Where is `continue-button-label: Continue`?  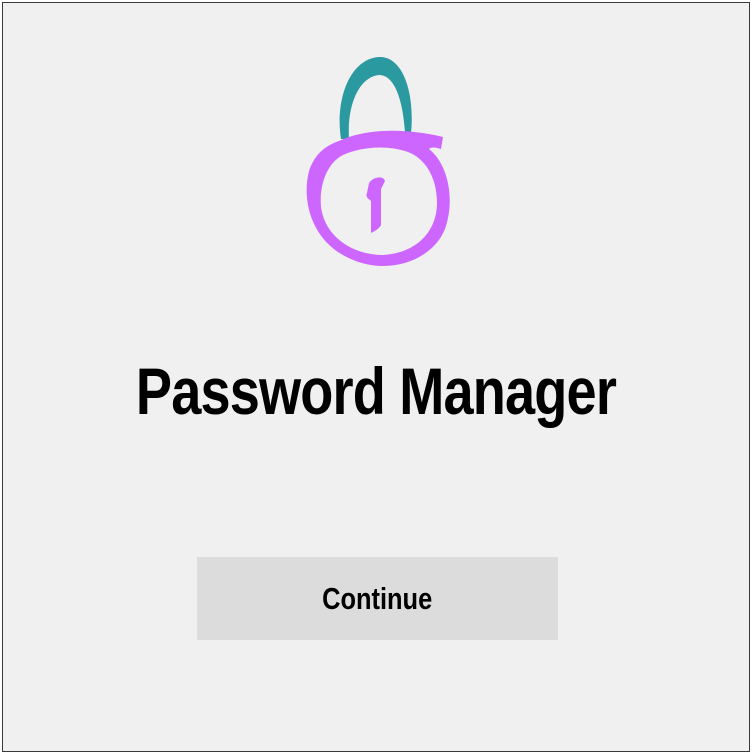 continue-button-label: Continue is located at coordinates (377, 598).